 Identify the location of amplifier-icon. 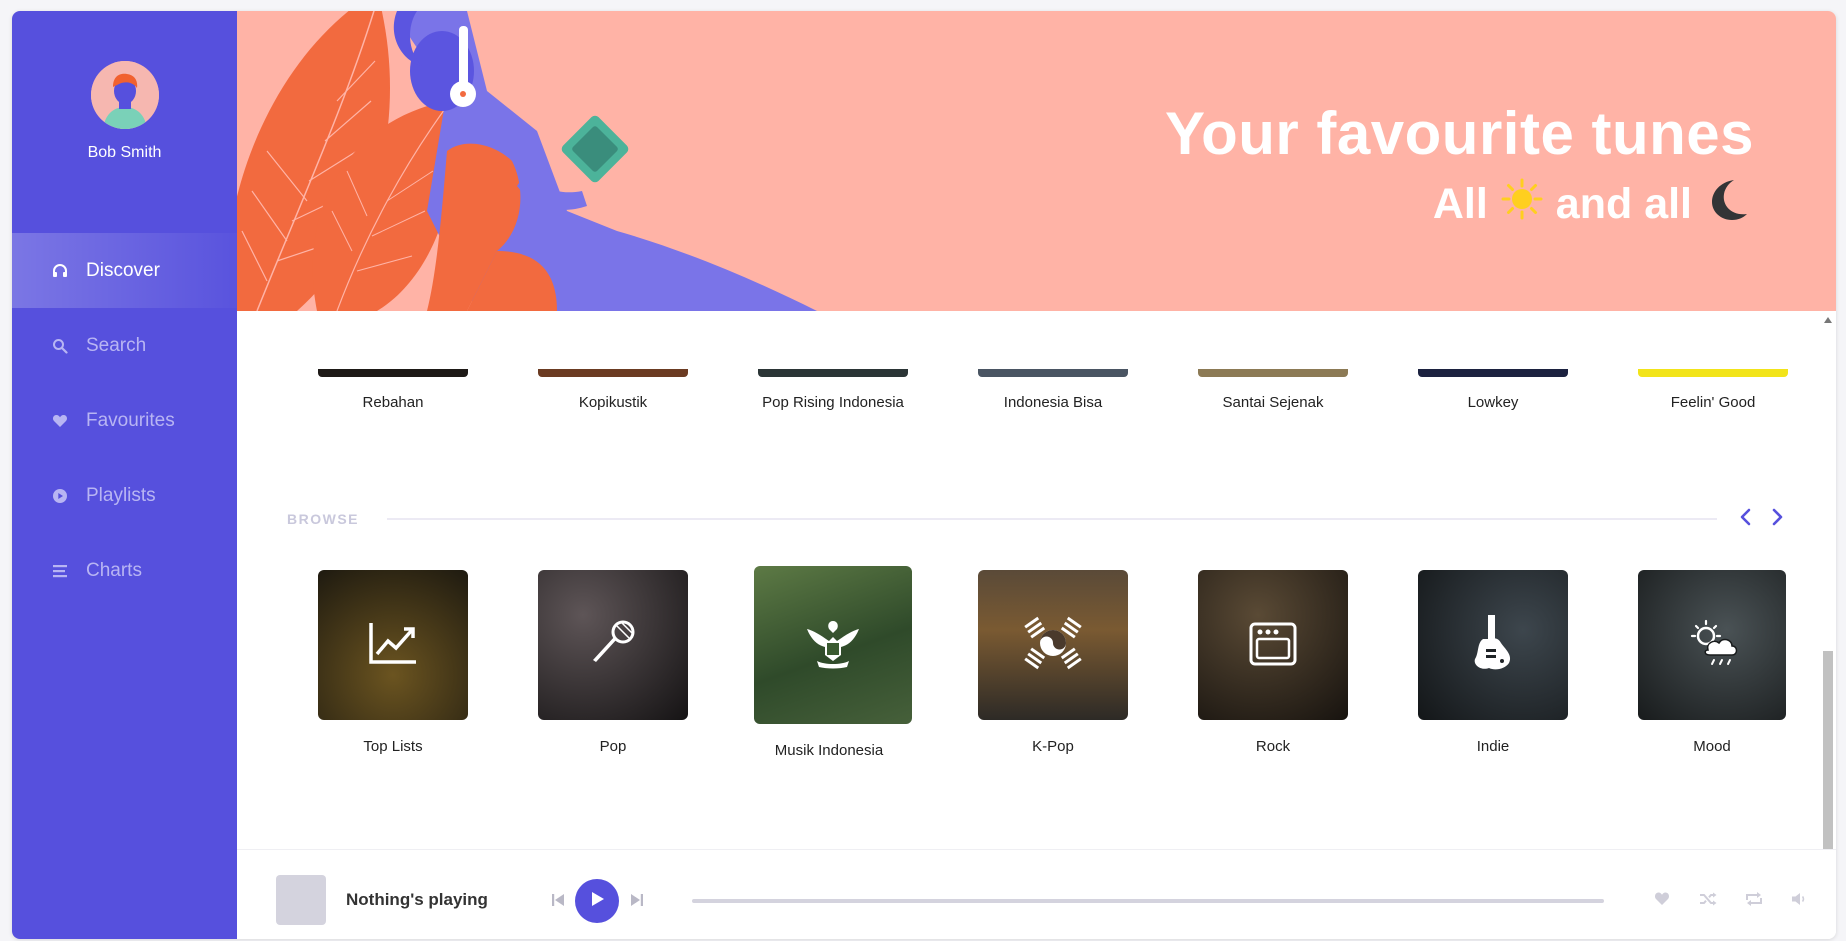
(1273, 645).